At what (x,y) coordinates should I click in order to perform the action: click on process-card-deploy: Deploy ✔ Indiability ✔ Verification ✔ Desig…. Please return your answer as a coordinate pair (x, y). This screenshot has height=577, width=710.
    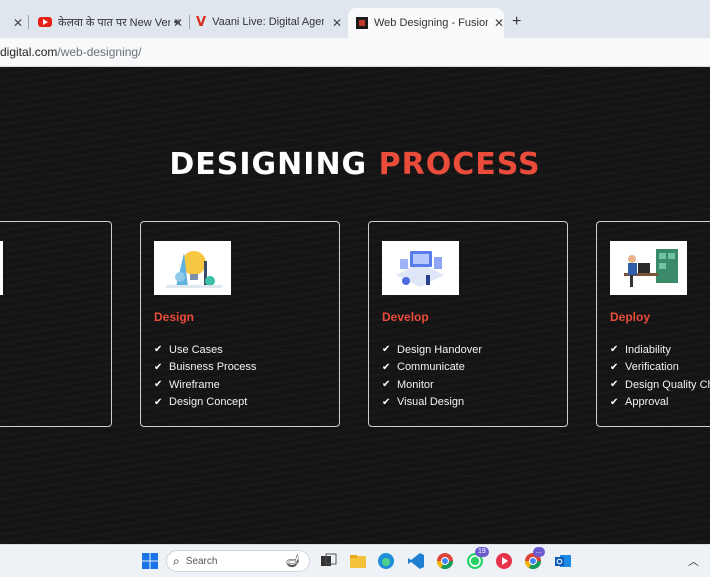
    Looking at the image, I should click on (653, 324).